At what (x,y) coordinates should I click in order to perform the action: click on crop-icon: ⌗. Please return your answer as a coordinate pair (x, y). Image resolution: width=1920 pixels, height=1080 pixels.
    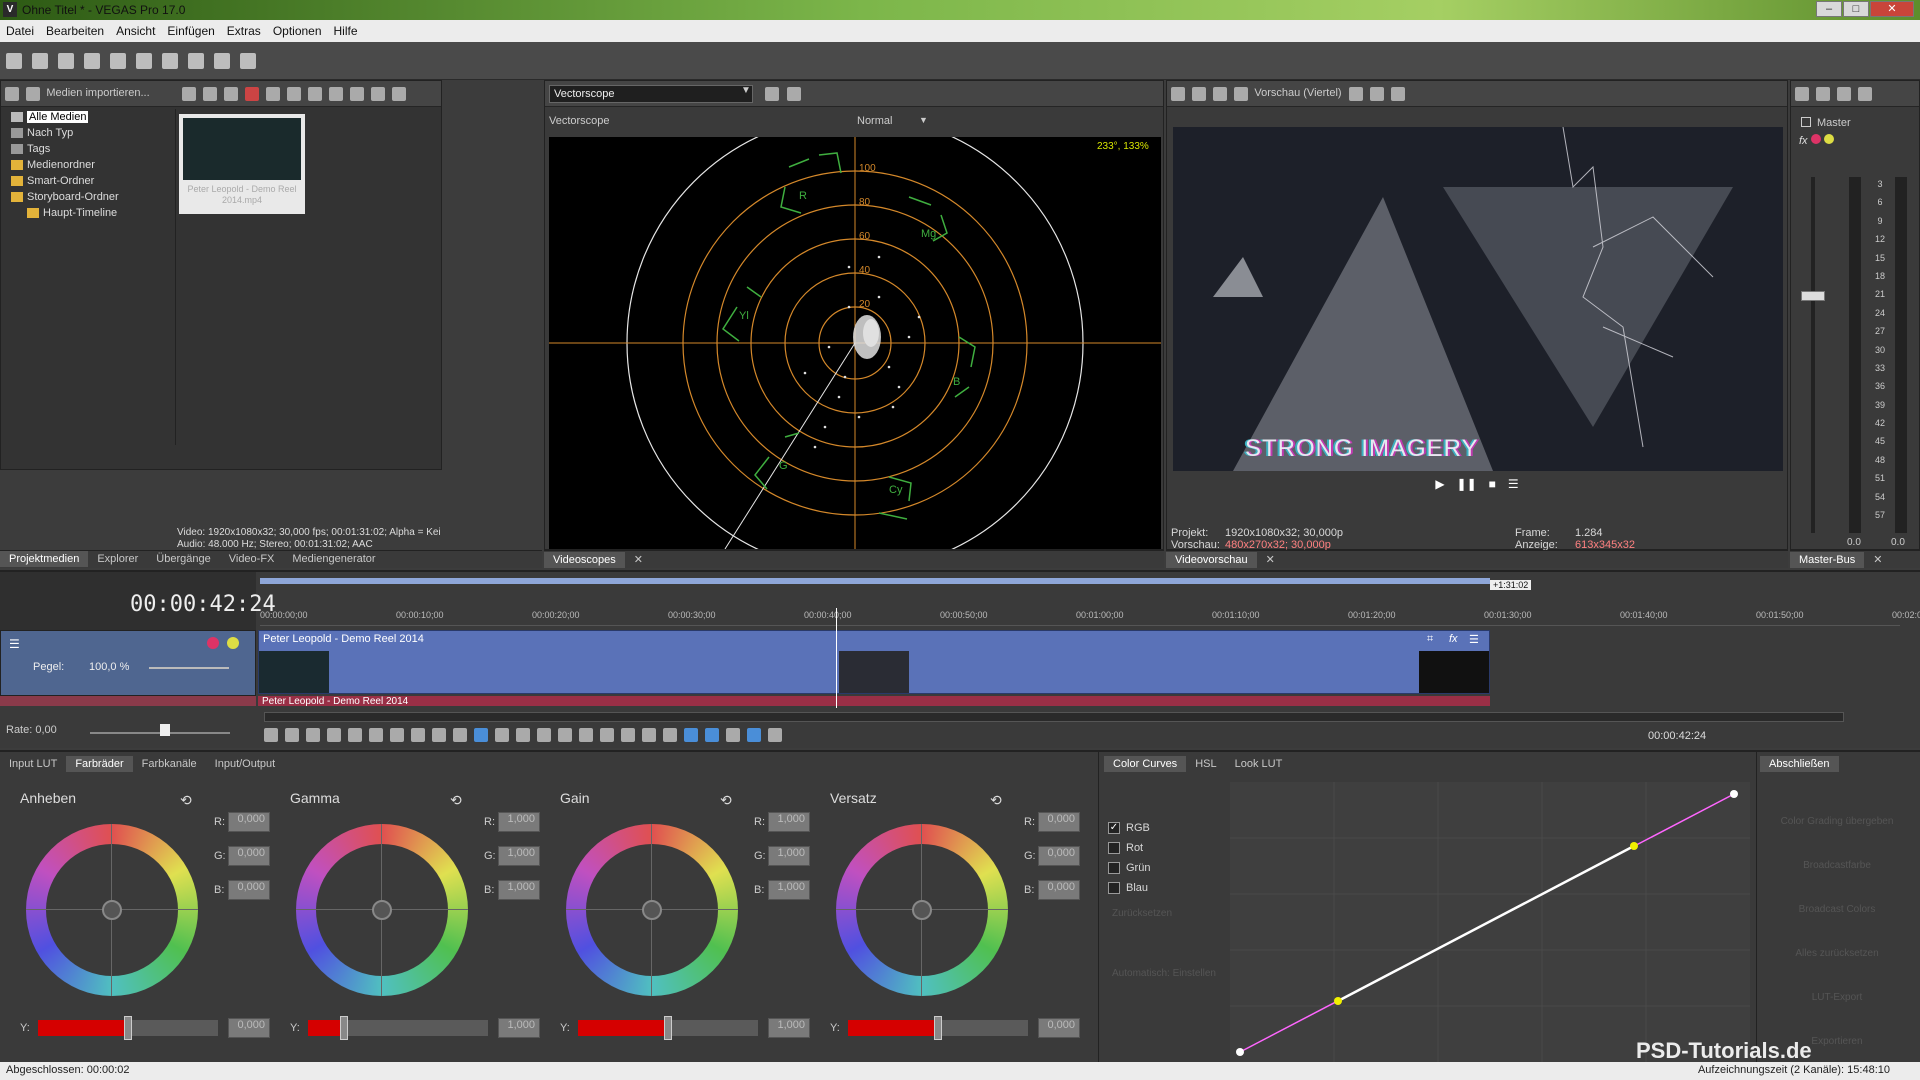
    Looking at the image, I should click on (1430, 639).